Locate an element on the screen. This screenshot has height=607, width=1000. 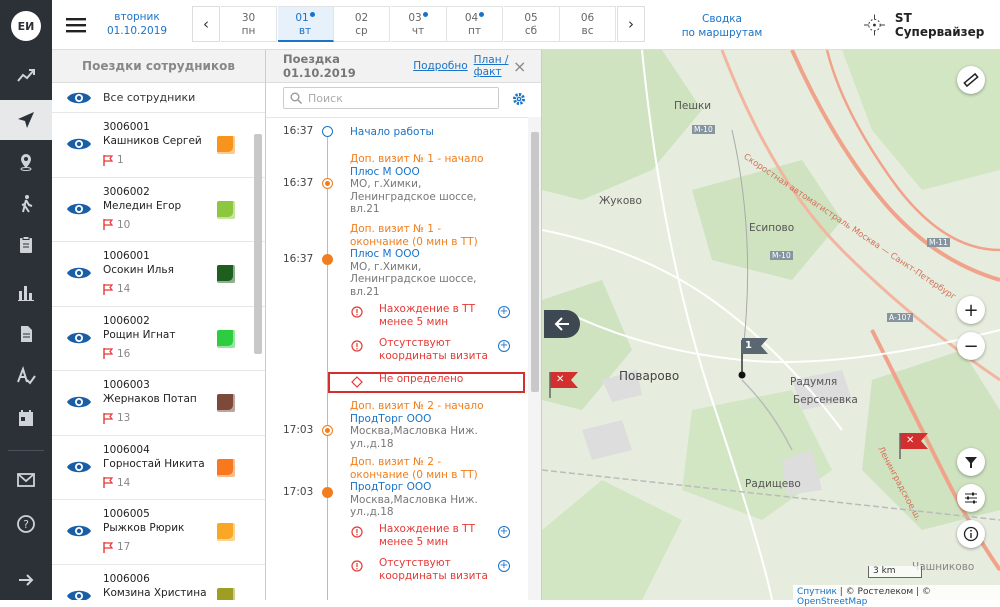
signature-icon is located at coordinates (26, 376).